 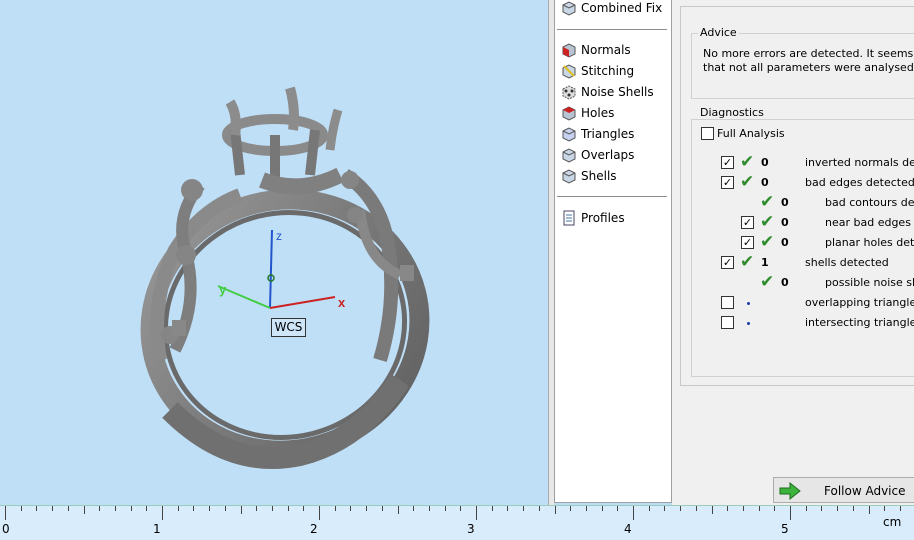 What do you see at coordinates (599, 176) in the screenshot?
I see `fix-item-label: Shells` at bounding box center [599, 176].